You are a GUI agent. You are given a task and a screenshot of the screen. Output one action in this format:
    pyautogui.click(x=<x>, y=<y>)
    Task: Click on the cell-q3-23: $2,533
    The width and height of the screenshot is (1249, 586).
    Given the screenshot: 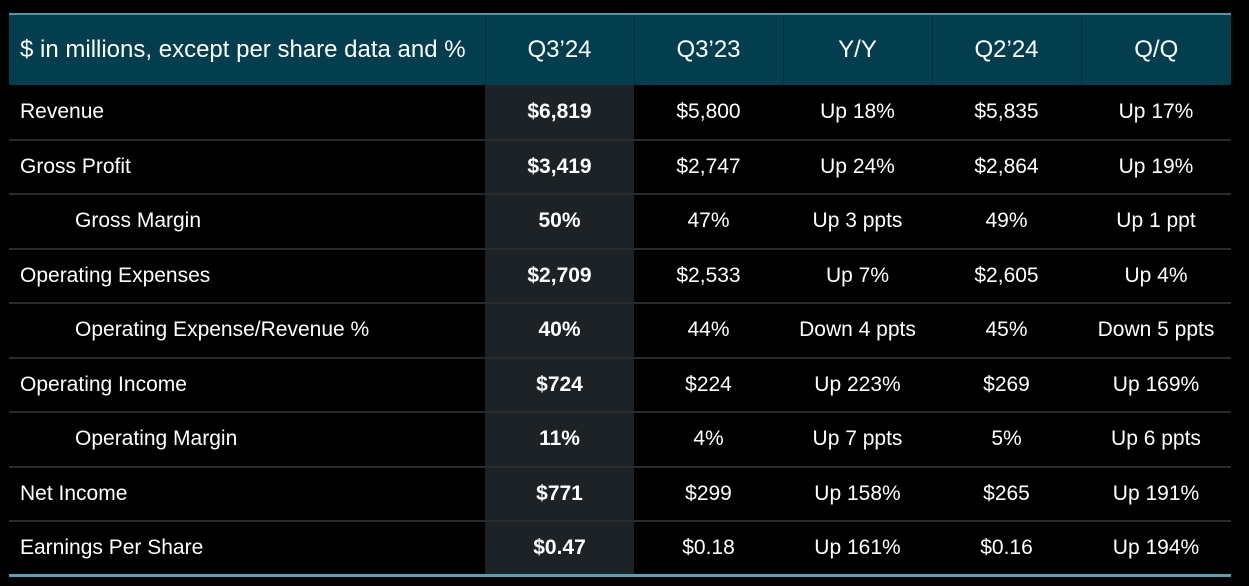 What is the action you would take?
    pyautogui.click(x=708, y=275)
    